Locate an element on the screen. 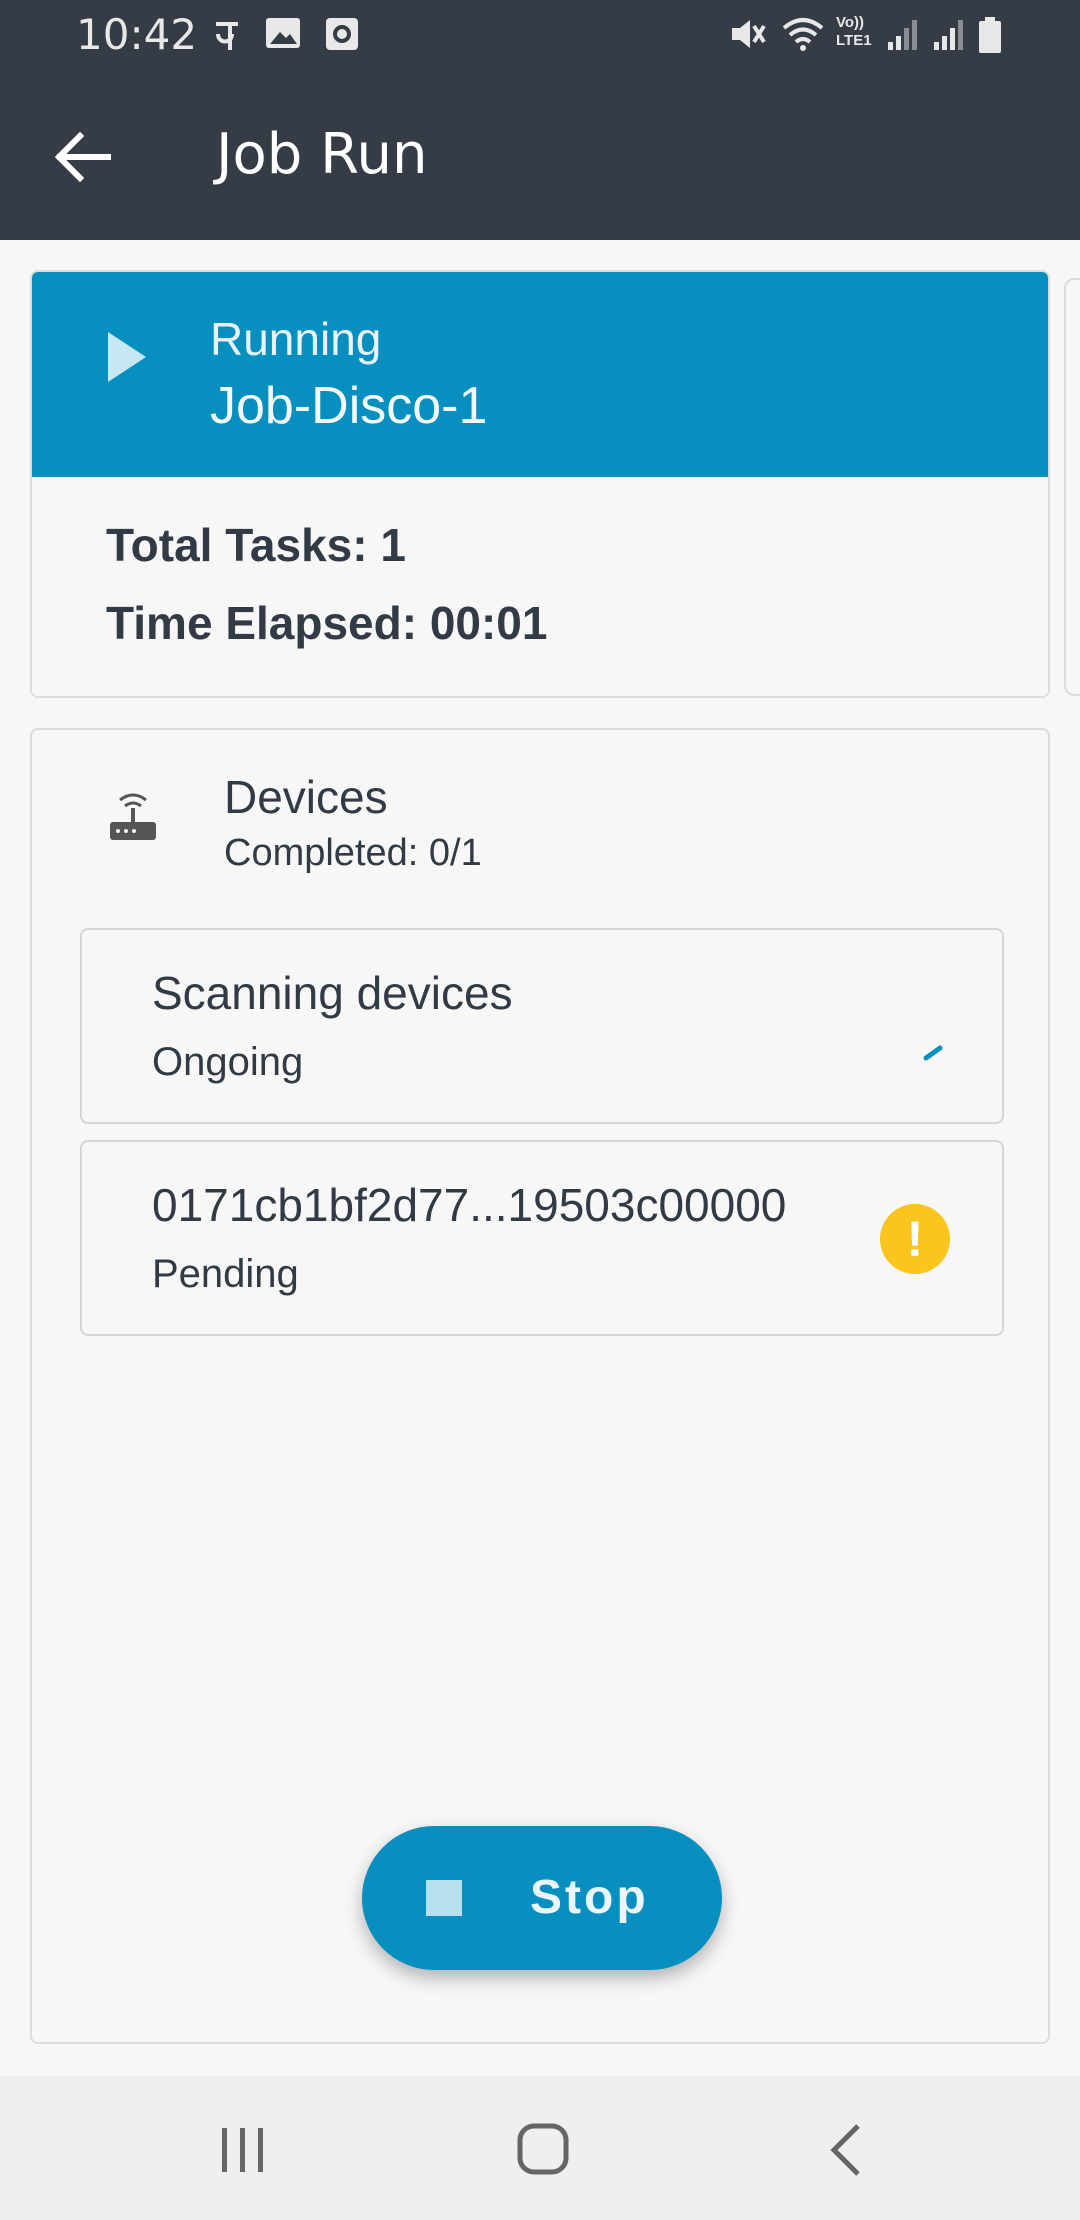 Image resolution: width=1080 pixels, height=2220 pixels. time-elapsed: Time Elapsed: 00:01 is located at coordinates (327, 623).